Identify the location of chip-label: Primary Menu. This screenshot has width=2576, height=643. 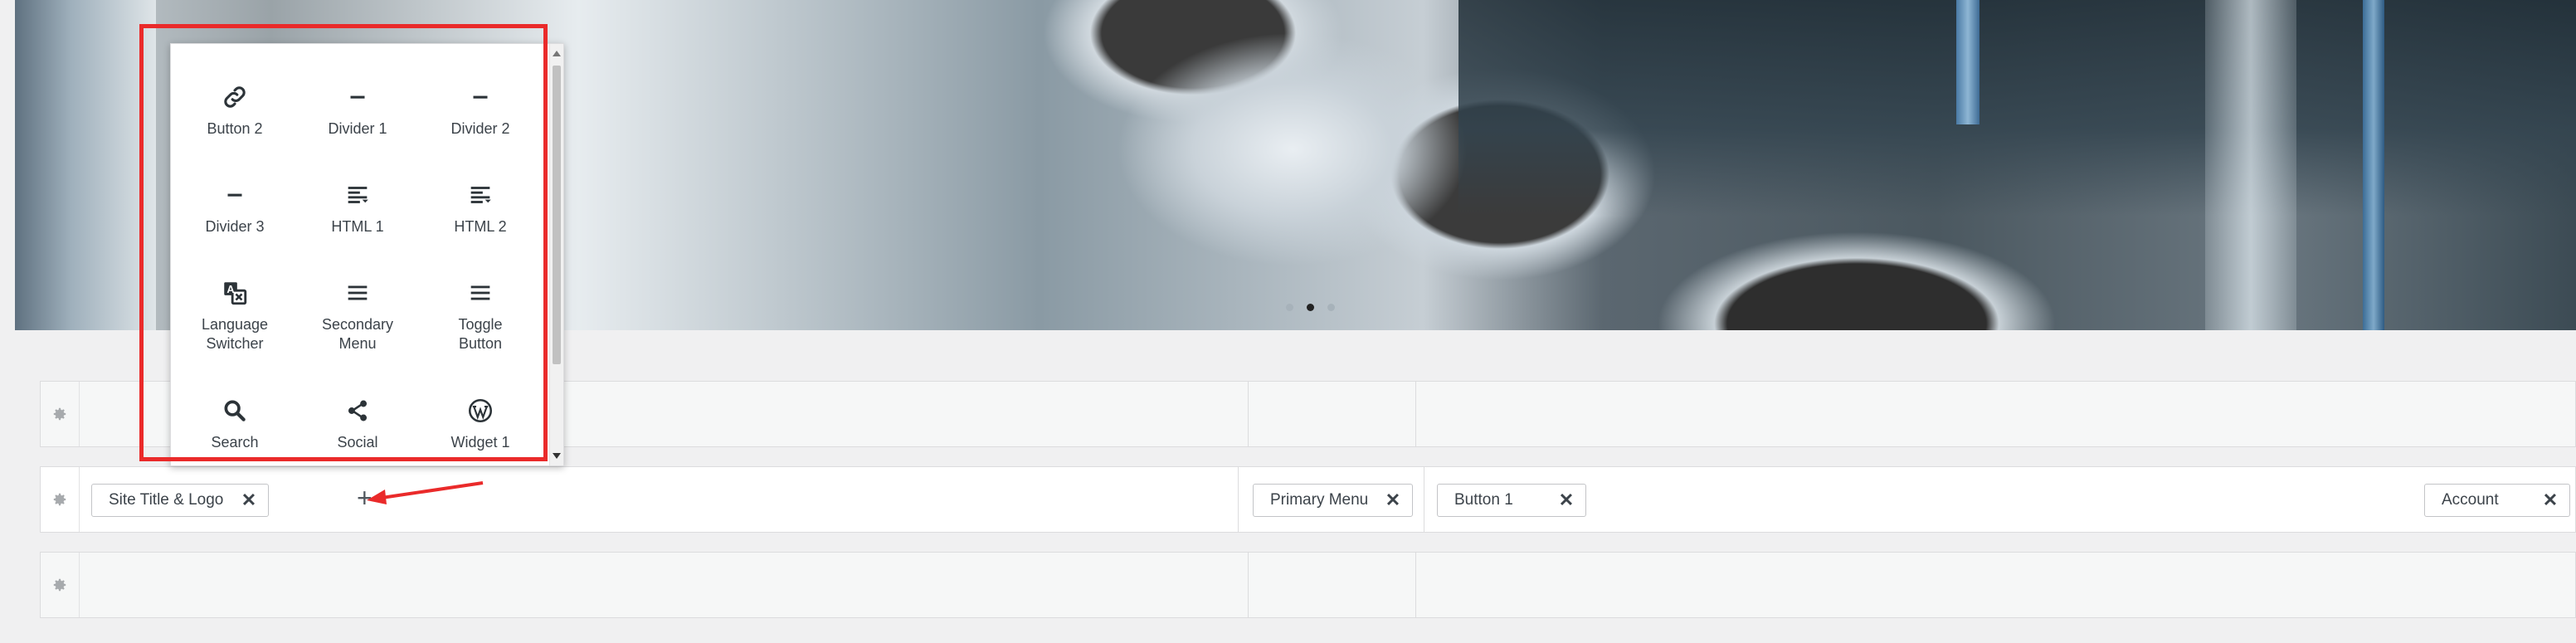
(1319, 500).